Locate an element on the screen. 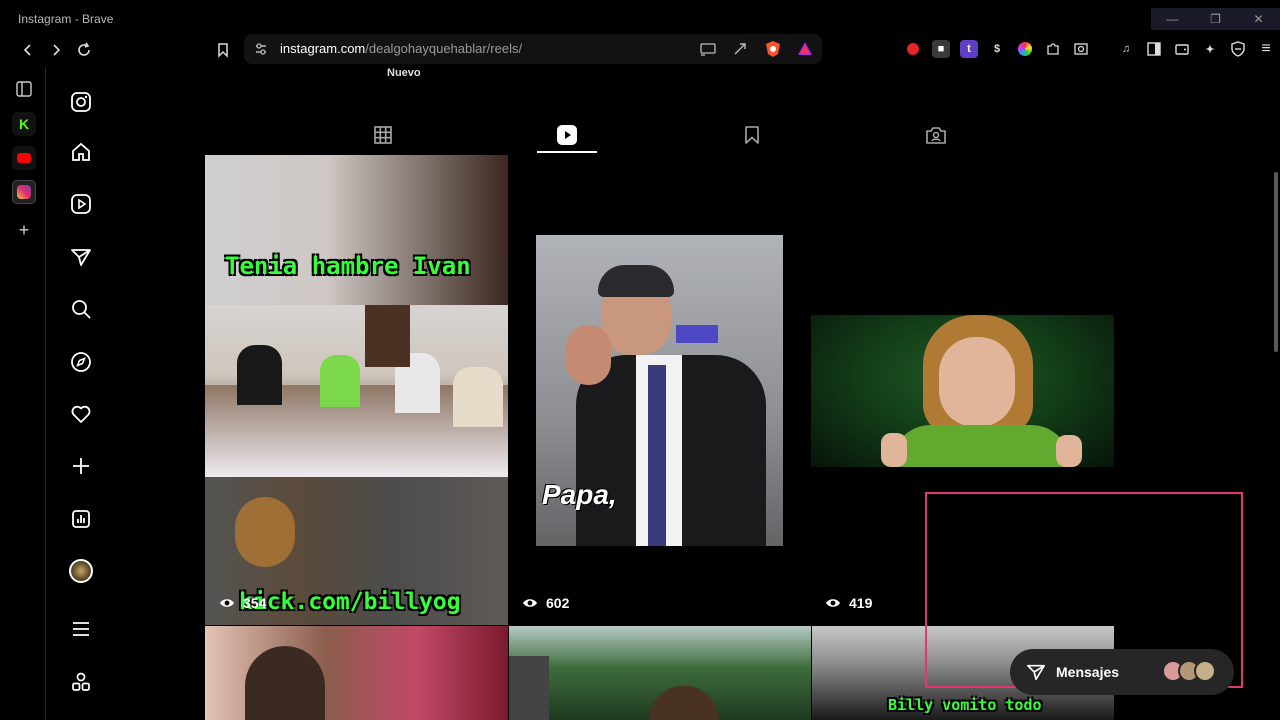 This screenshot has width=1280, height=720. reel-overlay-caption: Tenia hambre Ivan is located at coordinates (348, 266).